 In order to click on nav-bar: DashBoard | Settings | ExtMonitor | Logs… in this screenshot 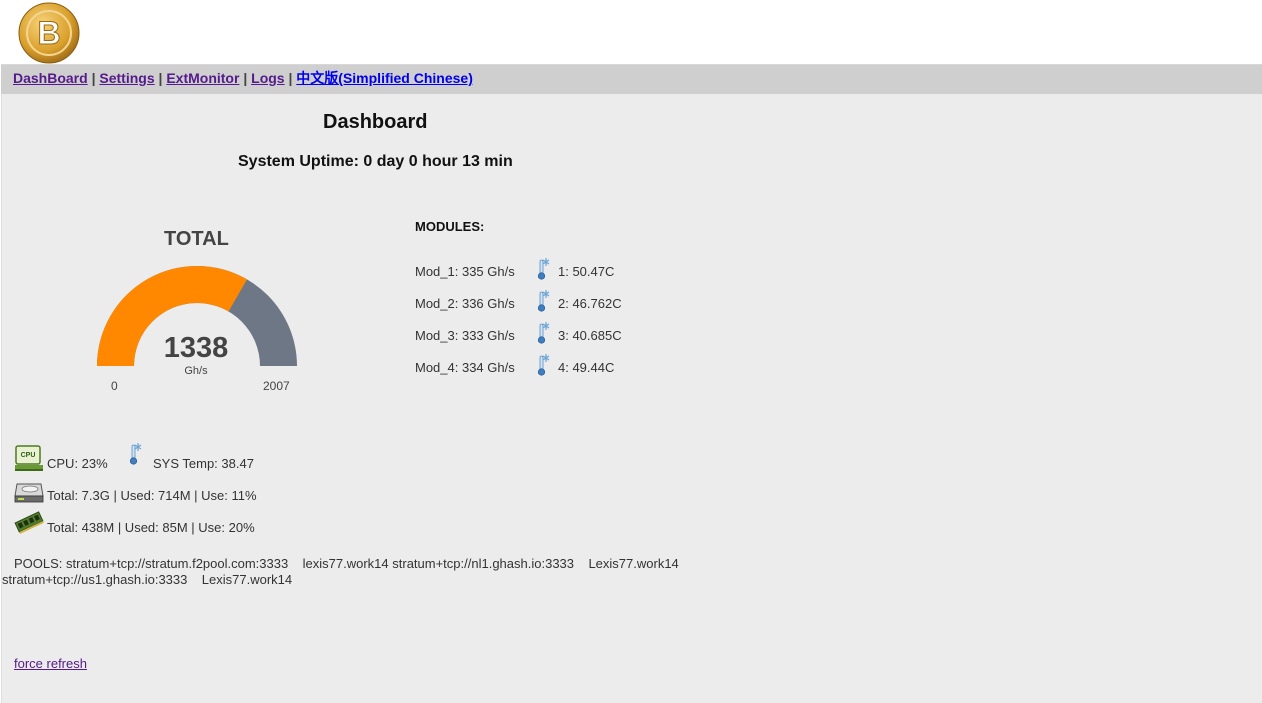, I will do `click(631, 79)`.